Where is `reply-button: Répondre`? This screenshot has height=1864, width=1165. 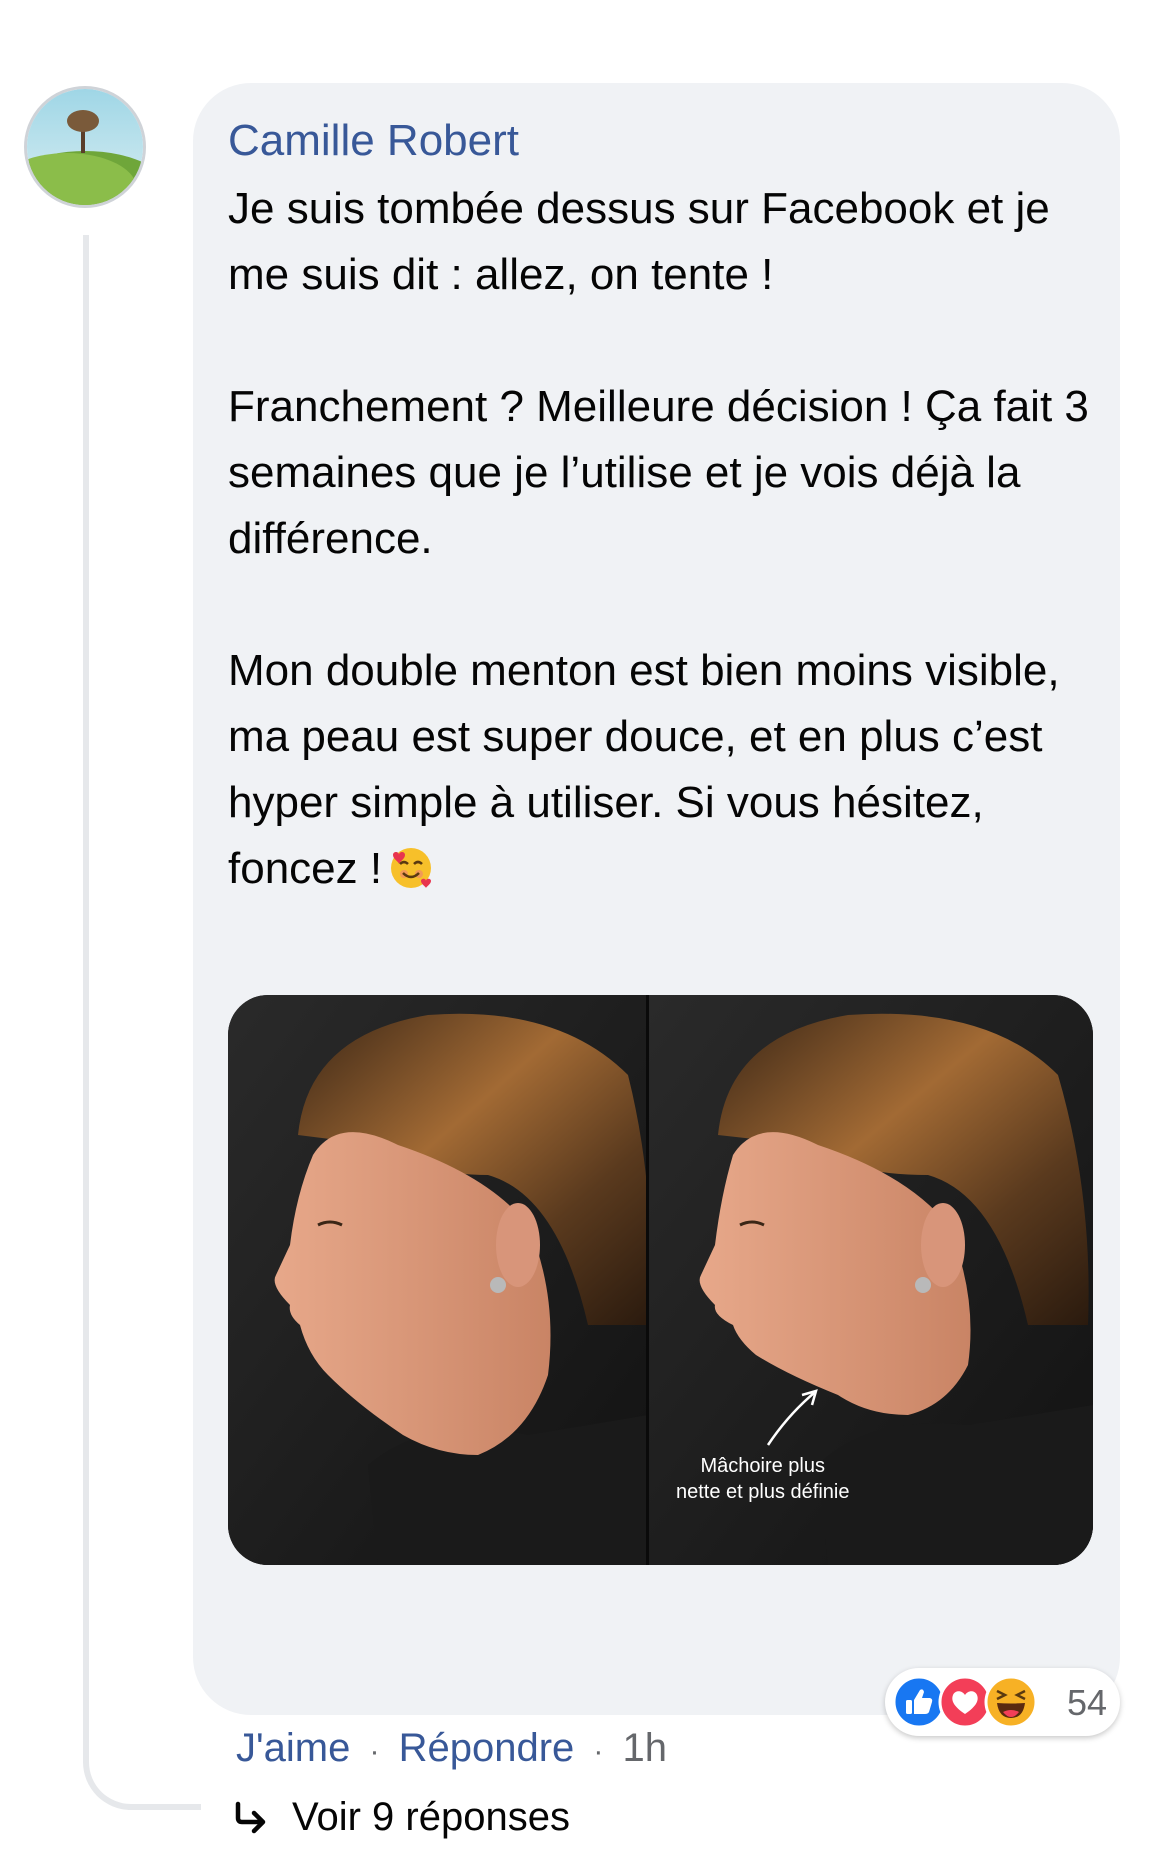 reply-button: Répondre is located at coordinates (487, 1748).